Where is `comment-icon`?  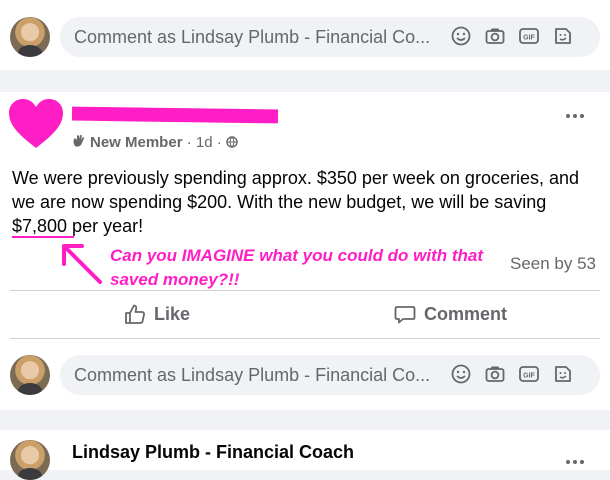 comment-icon is located at coordinates (405, 315).